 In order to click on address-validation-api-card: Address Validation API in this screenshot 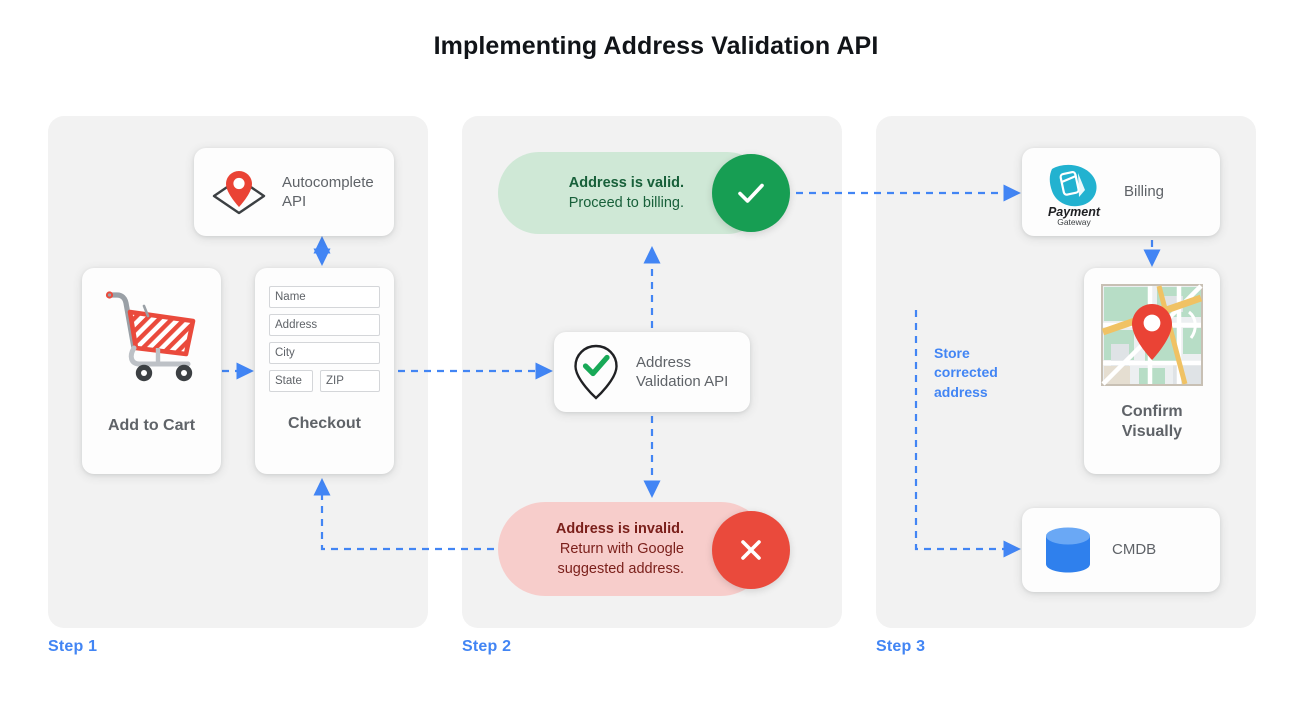, I will do `click(652, 372)`.